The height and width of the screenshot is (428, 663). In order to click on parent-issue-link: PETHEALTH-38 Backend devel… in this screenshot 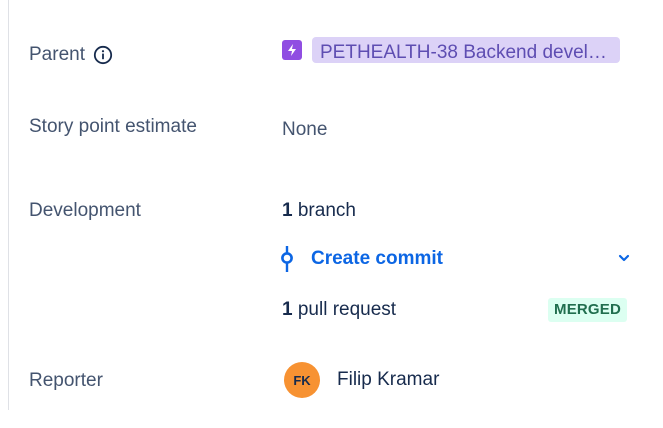, I will do `click(466, 50)`.